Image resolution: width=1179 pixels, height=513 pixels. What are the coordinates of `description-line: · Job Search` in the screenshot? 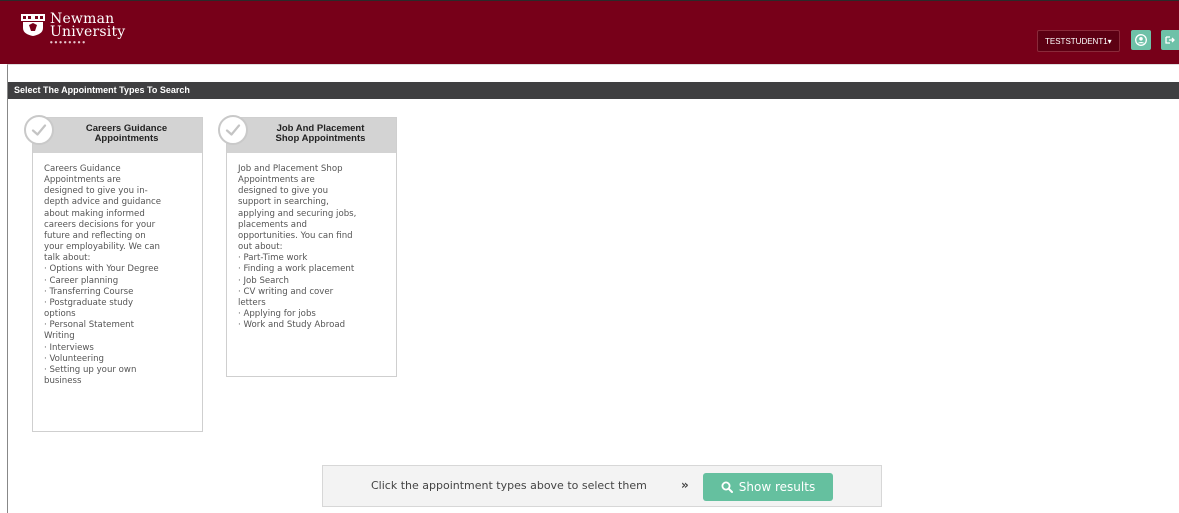 It's located at (263, 280).